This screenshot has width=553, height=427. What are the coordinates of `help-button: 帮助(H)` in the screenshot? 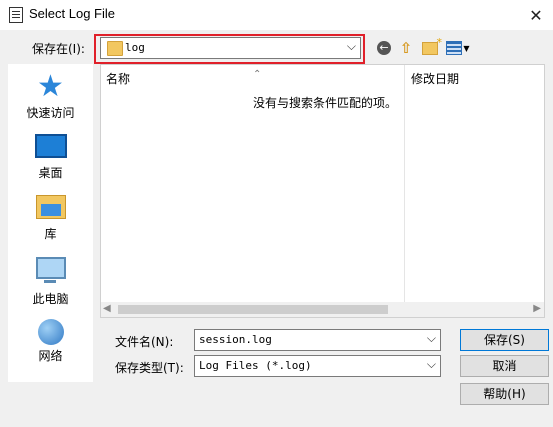 It's located at (504, 394).